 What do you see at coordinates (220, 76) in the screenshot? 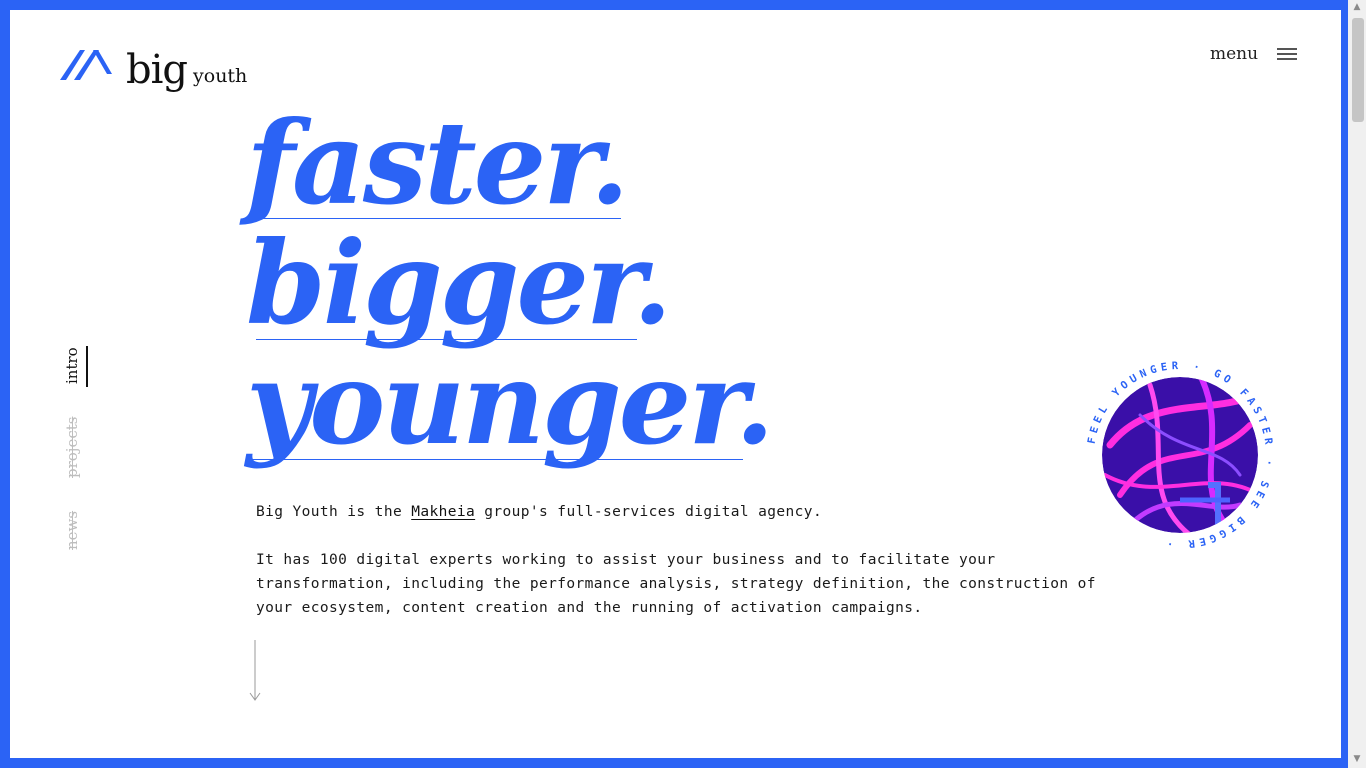
I see `logo-wordmark-youth: youth` at bounding box center [220, 76].